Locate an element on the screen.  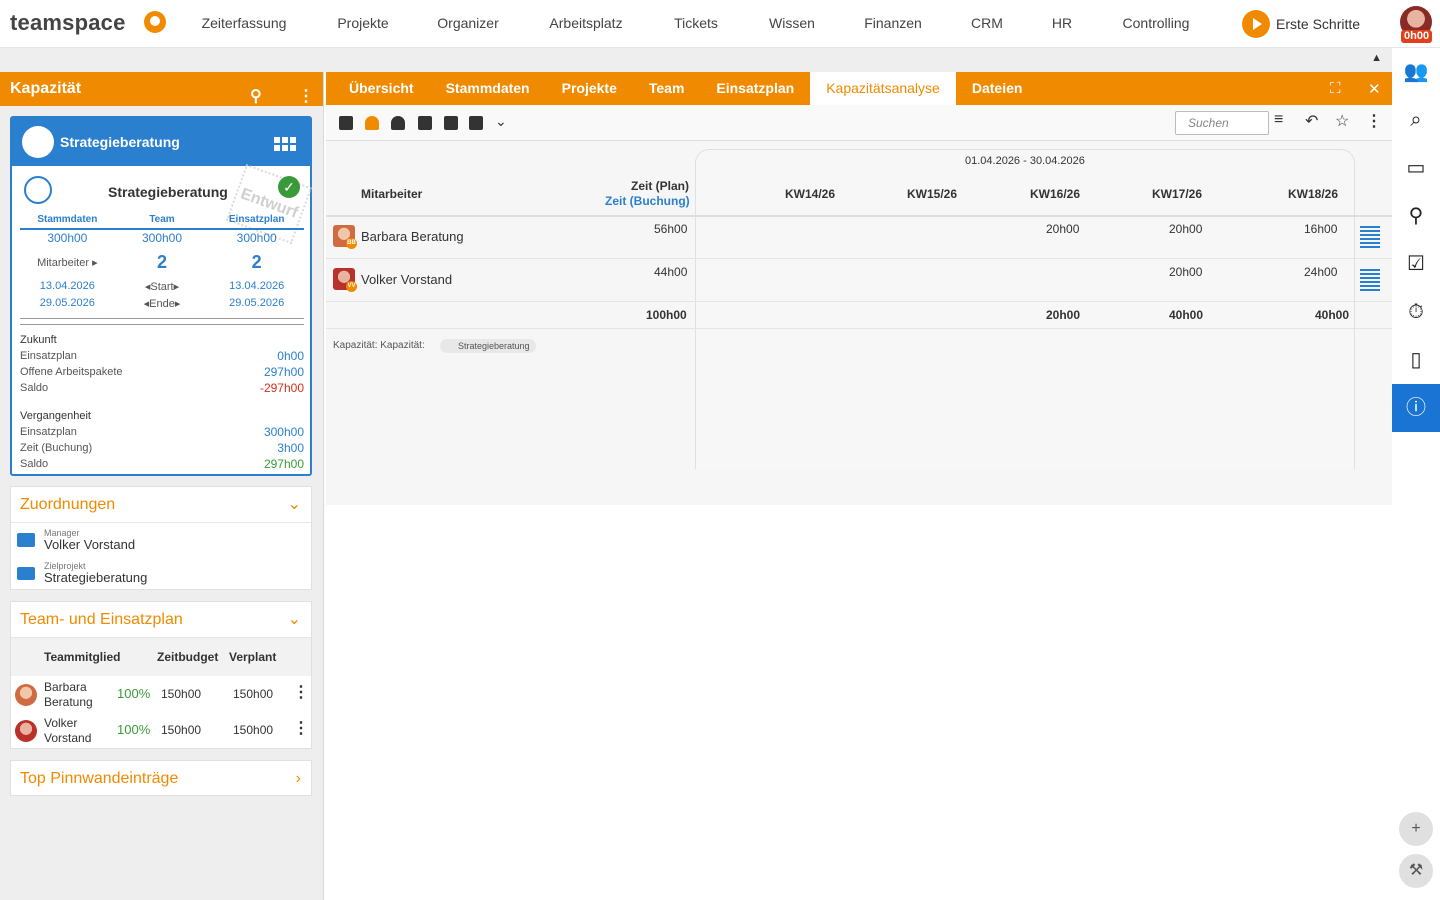
tab-stammdaten: Stammdaten is located at coordinates (488, 88).